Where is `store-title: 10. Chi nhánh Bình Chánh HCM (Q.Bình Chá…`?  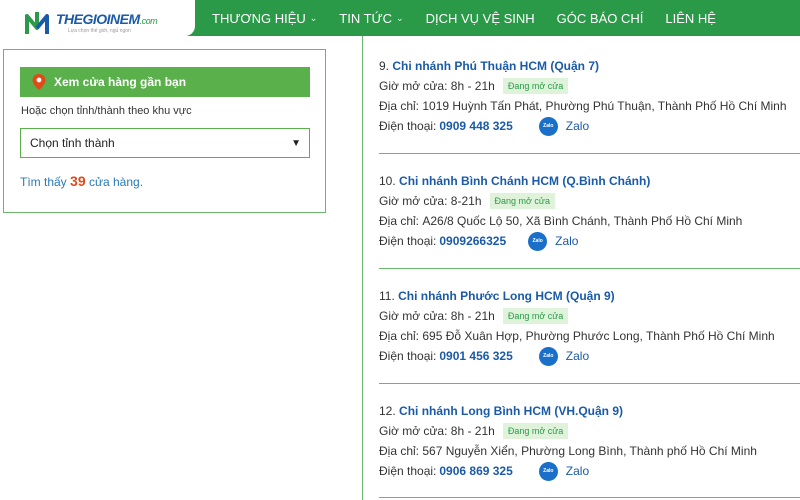 store-title: 10. Chi nhánh Bình Chánh HCM (Q.Bình Chá… is located at coordinates (589, 181).